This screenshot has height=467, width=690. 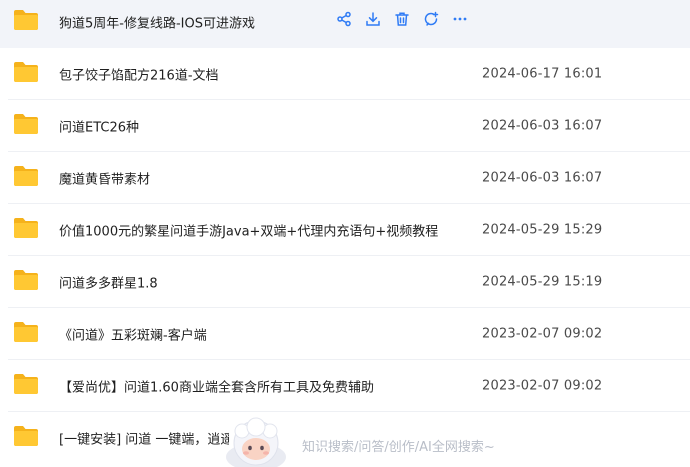 What do you see at coordinates (345, 178) in the screenshot?
I see `file-row: 魔道黄昏带素材 2024-06-03 16:07` at bounding box center [345, 178].